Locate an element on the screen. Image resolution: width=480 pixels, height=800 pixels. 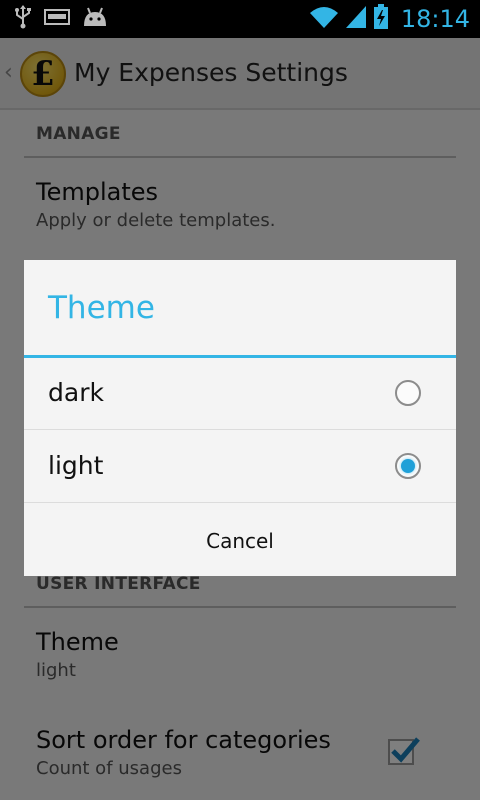
theme-option-dark: dark is located at coordinates (240, 394).